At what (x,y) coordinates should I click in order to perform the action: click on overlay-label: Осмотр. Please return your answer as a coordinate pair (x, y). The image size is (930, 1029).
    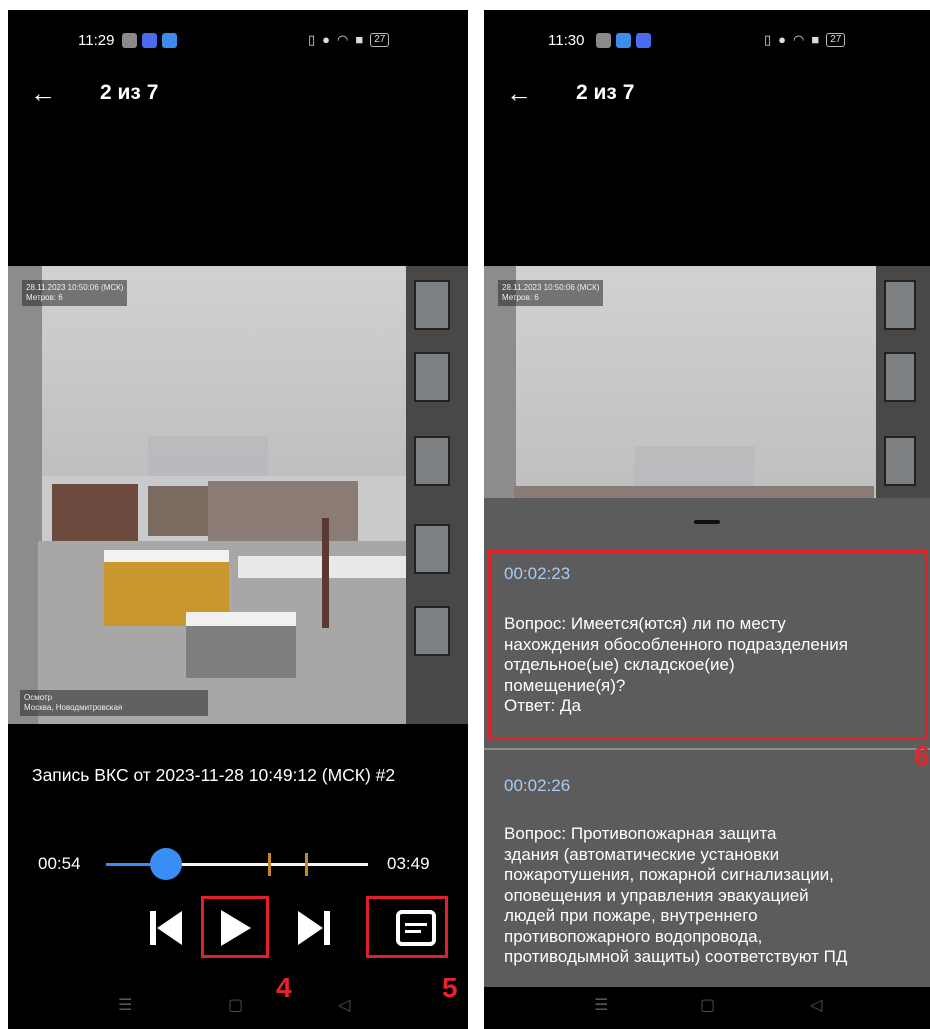
    Looking at the image, I should click on (38, 697).